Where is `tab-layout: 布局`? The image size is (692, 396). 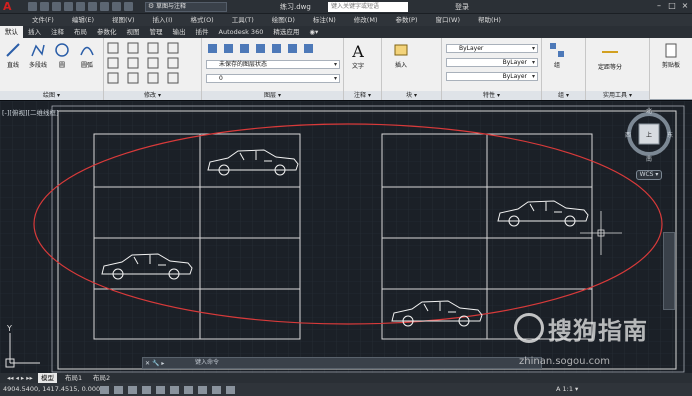
tab-layout: 布局 is located at coordinates (80, 32).